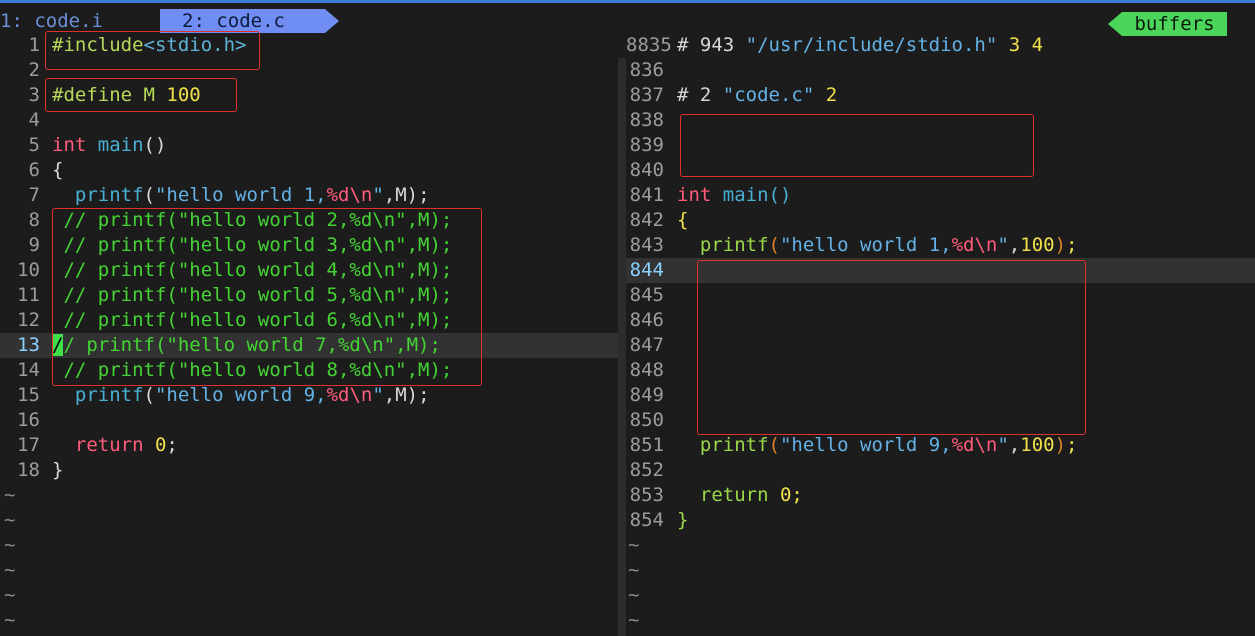  What do you see at coordinates (109, 95) in the screenshot?
I see `code-token: #define M` at bounding box center [109, 95].